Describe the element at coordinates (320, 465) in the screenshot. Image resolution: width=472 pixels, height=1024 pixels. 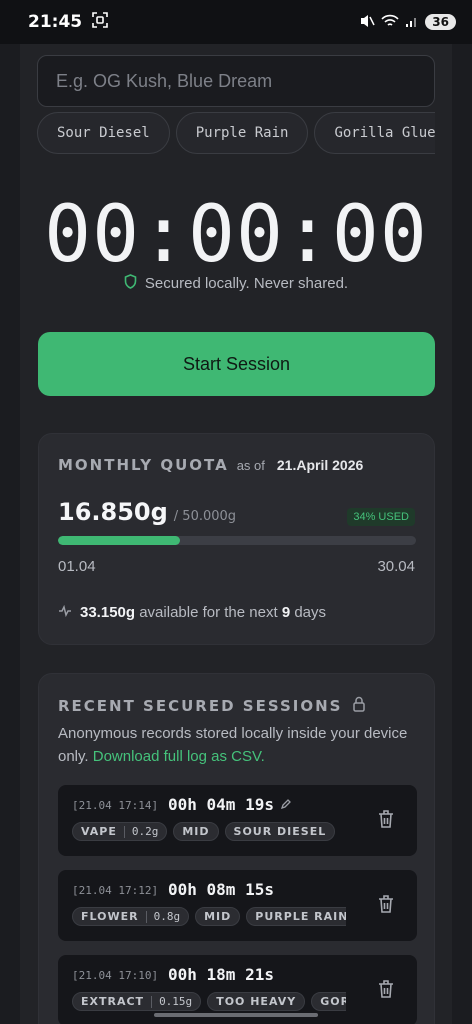
I see `quota-date: 21.April 2026` at that location.